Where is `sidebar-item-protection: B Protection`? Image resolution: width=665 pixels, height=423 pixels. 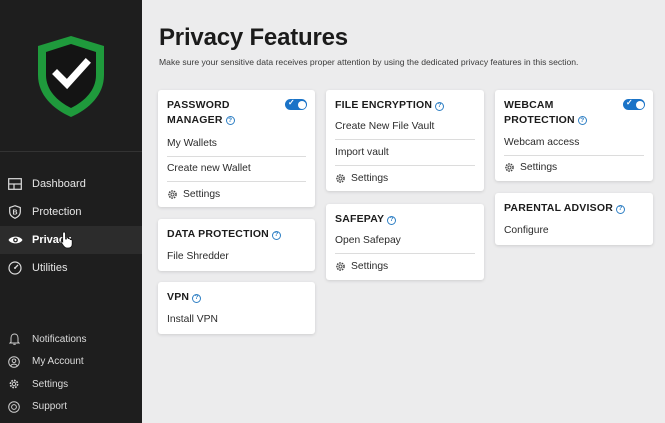 sidebar-item-protection: B Protection is located at coordinates (71, 212).